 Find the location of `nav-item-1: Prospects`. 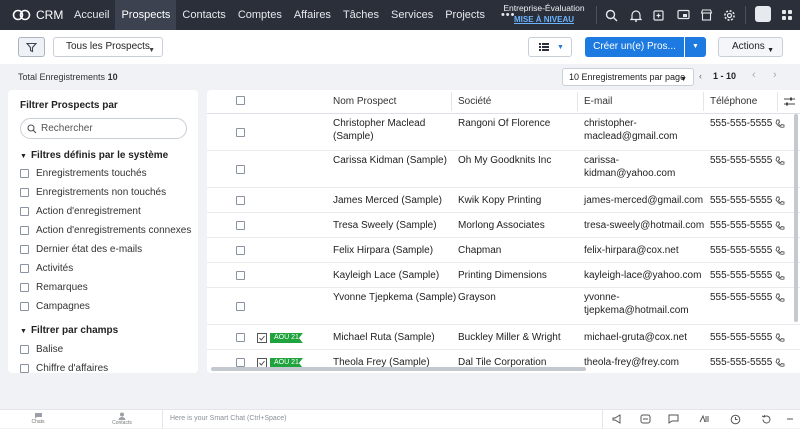

nav-item-1: Prospects is located at coordinates (146, 15).